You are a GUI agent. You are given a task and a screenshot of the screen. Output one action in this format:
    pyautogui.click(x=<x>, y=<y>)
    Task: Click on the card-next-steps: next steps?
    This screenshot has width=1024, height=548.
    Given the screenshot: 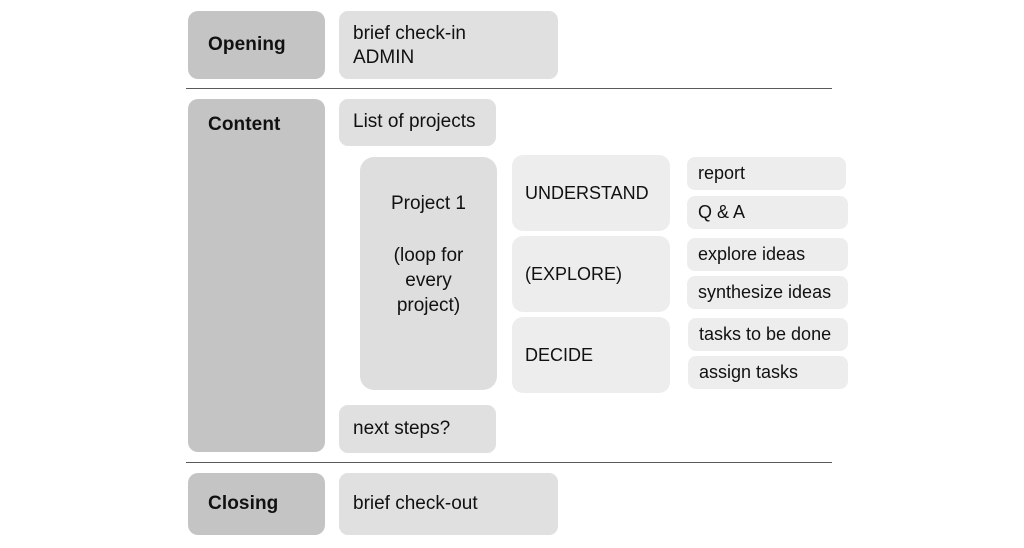 What is the action you would take?
    pyautogui.click(x=417, y=429)
    